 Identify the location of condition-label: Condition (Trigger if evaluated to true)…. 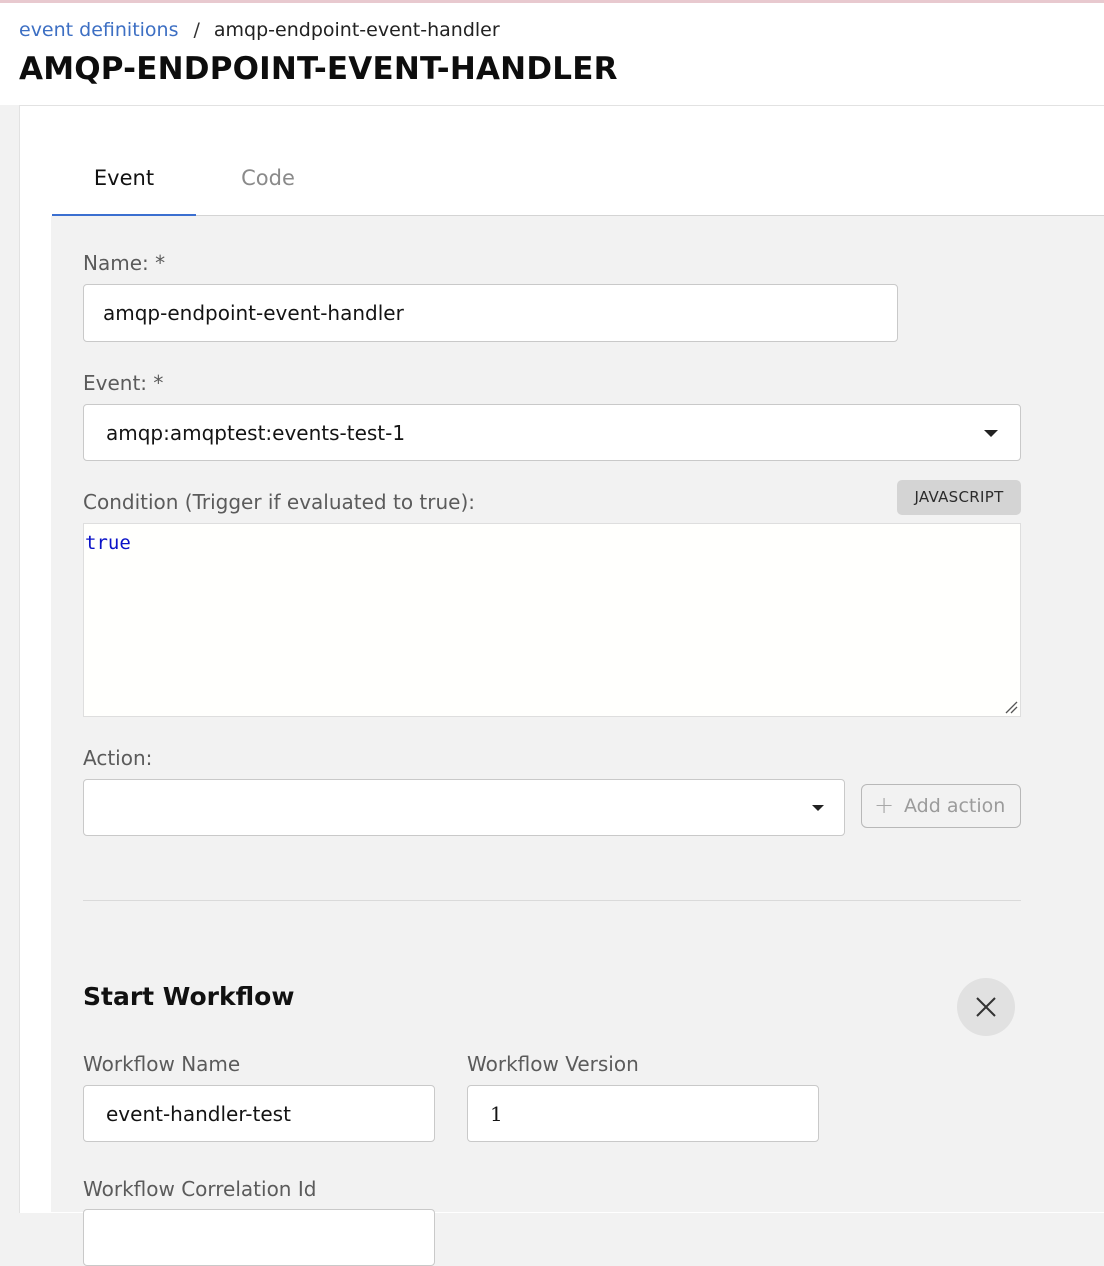
(279, 502).